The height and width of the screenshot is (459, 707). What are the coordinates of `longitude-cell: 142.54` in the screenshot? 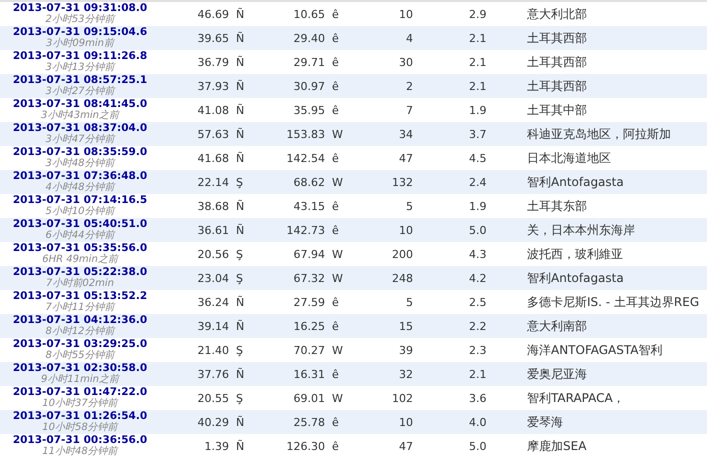 It's located at (305, 158).